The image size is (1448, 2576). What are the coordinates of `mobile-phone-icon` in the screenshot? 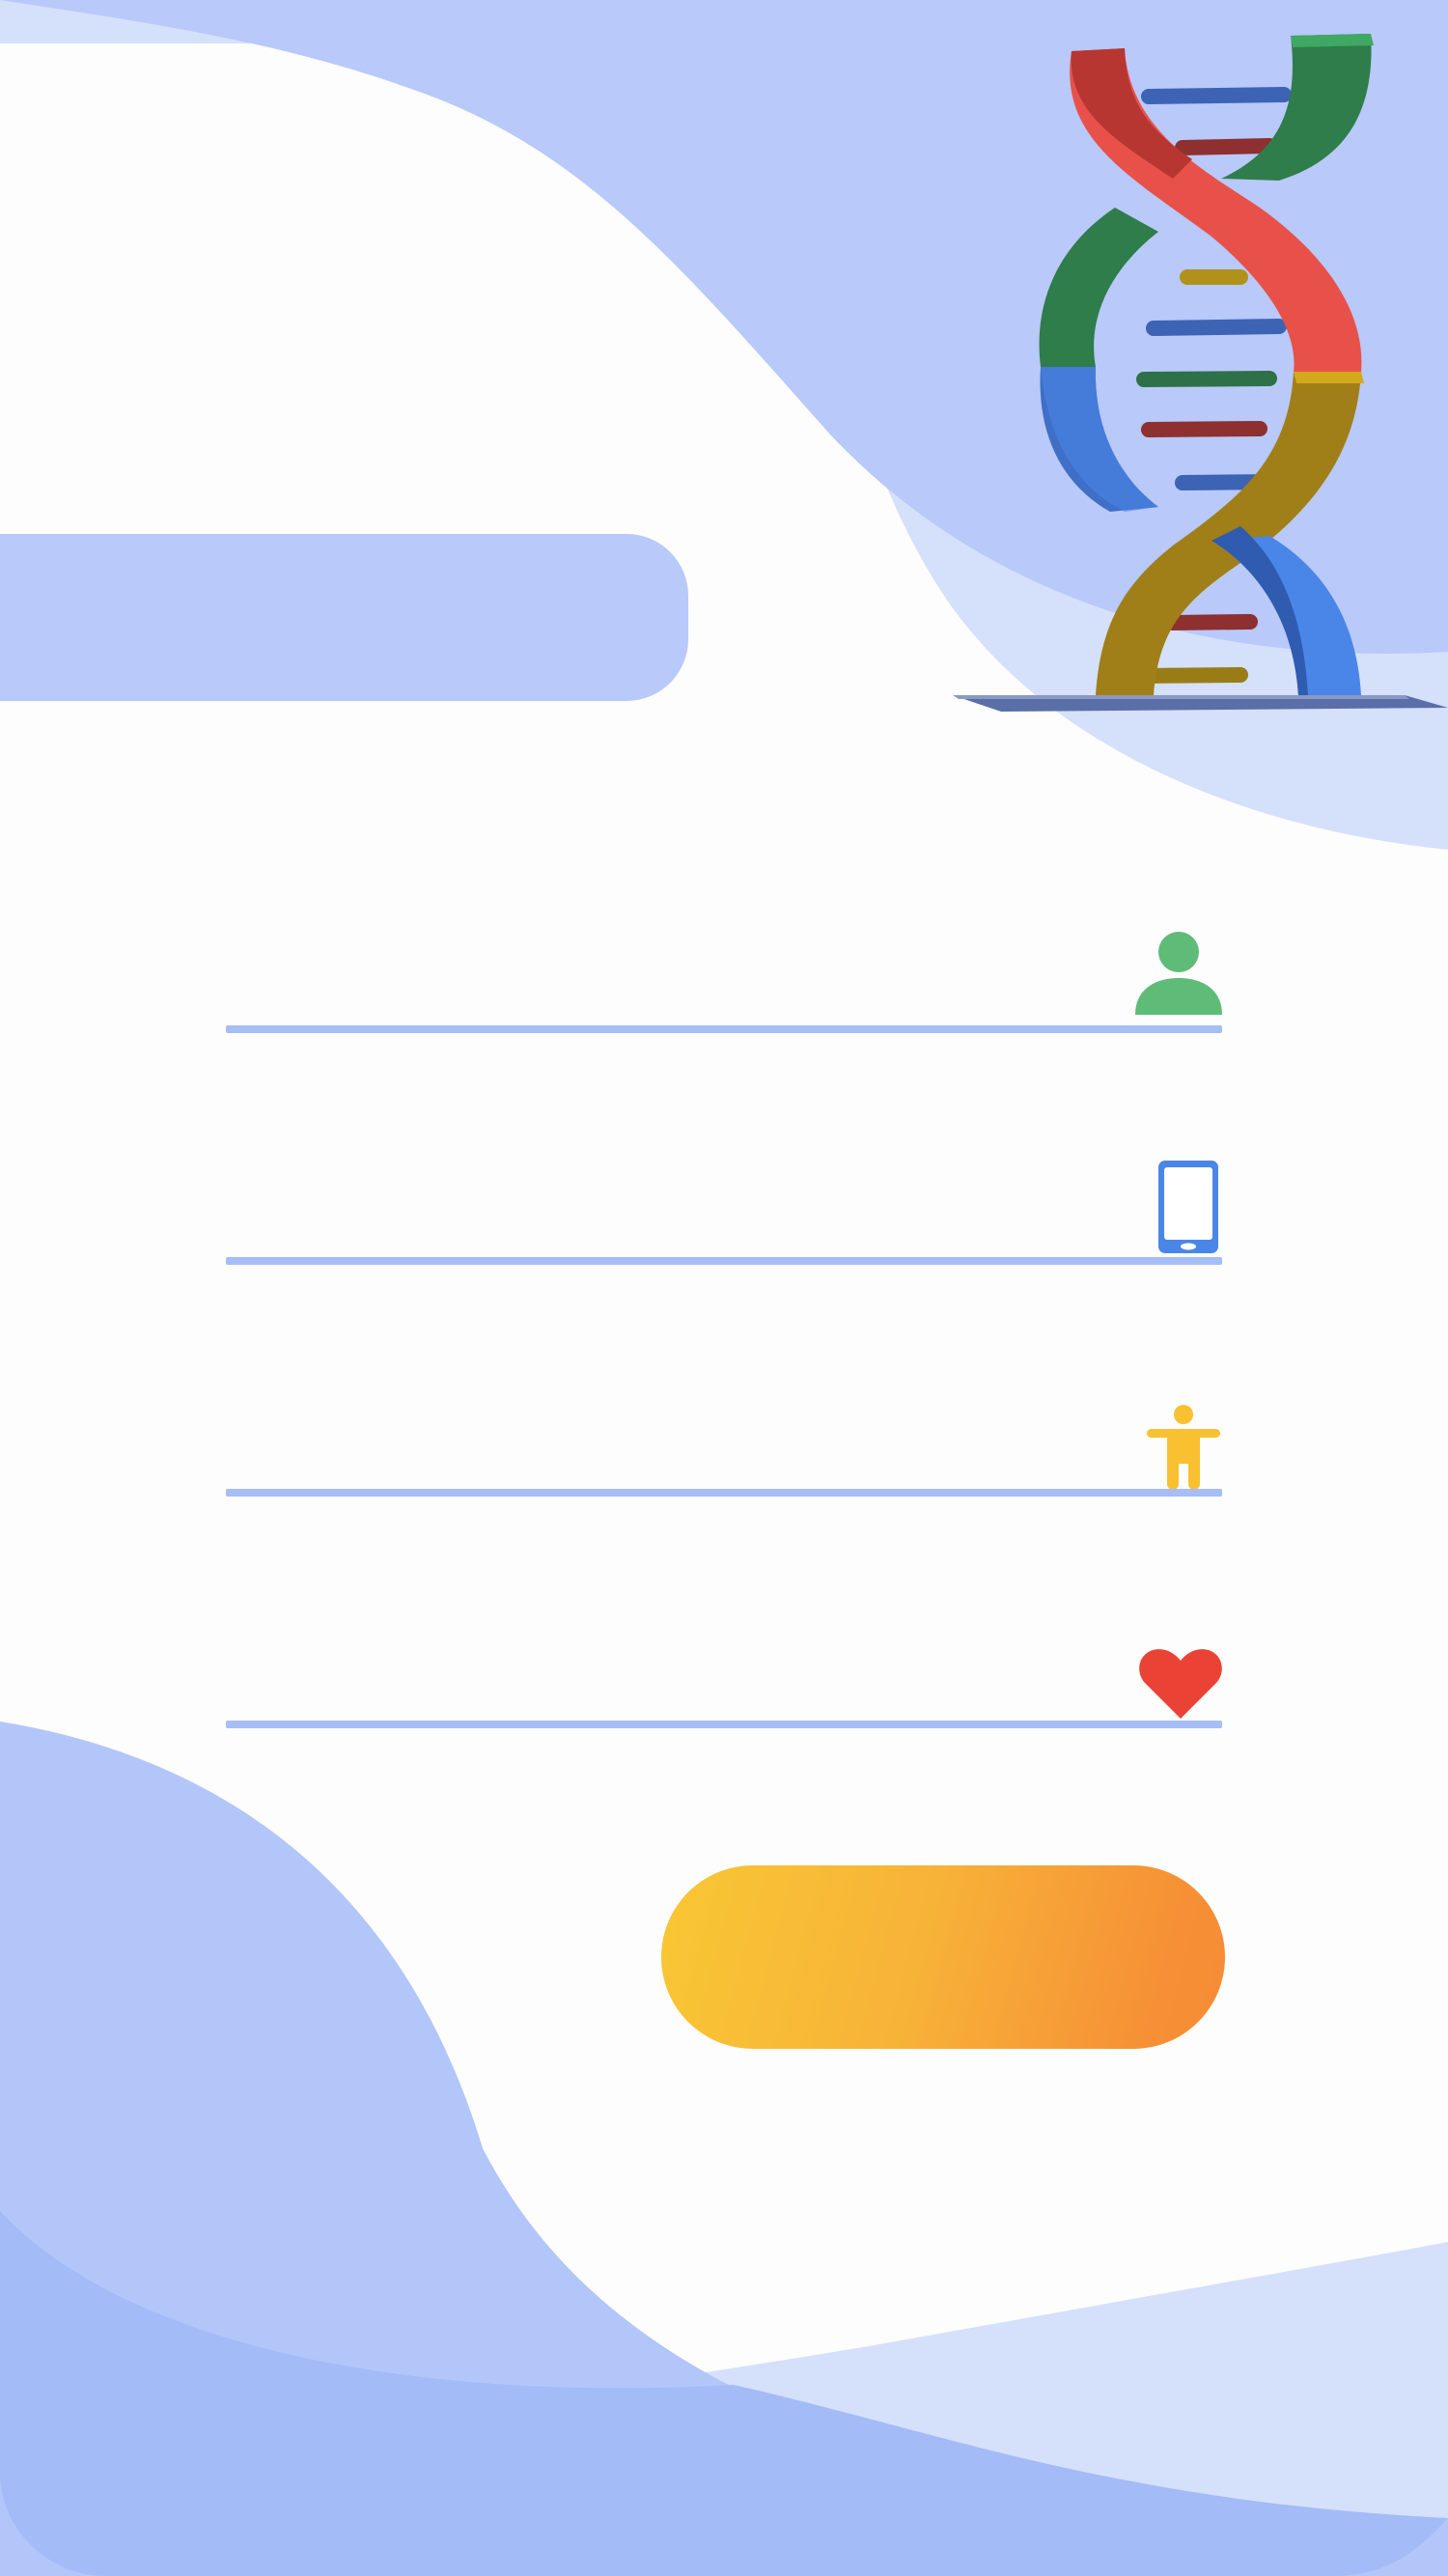 It's located at (1188, 1207).